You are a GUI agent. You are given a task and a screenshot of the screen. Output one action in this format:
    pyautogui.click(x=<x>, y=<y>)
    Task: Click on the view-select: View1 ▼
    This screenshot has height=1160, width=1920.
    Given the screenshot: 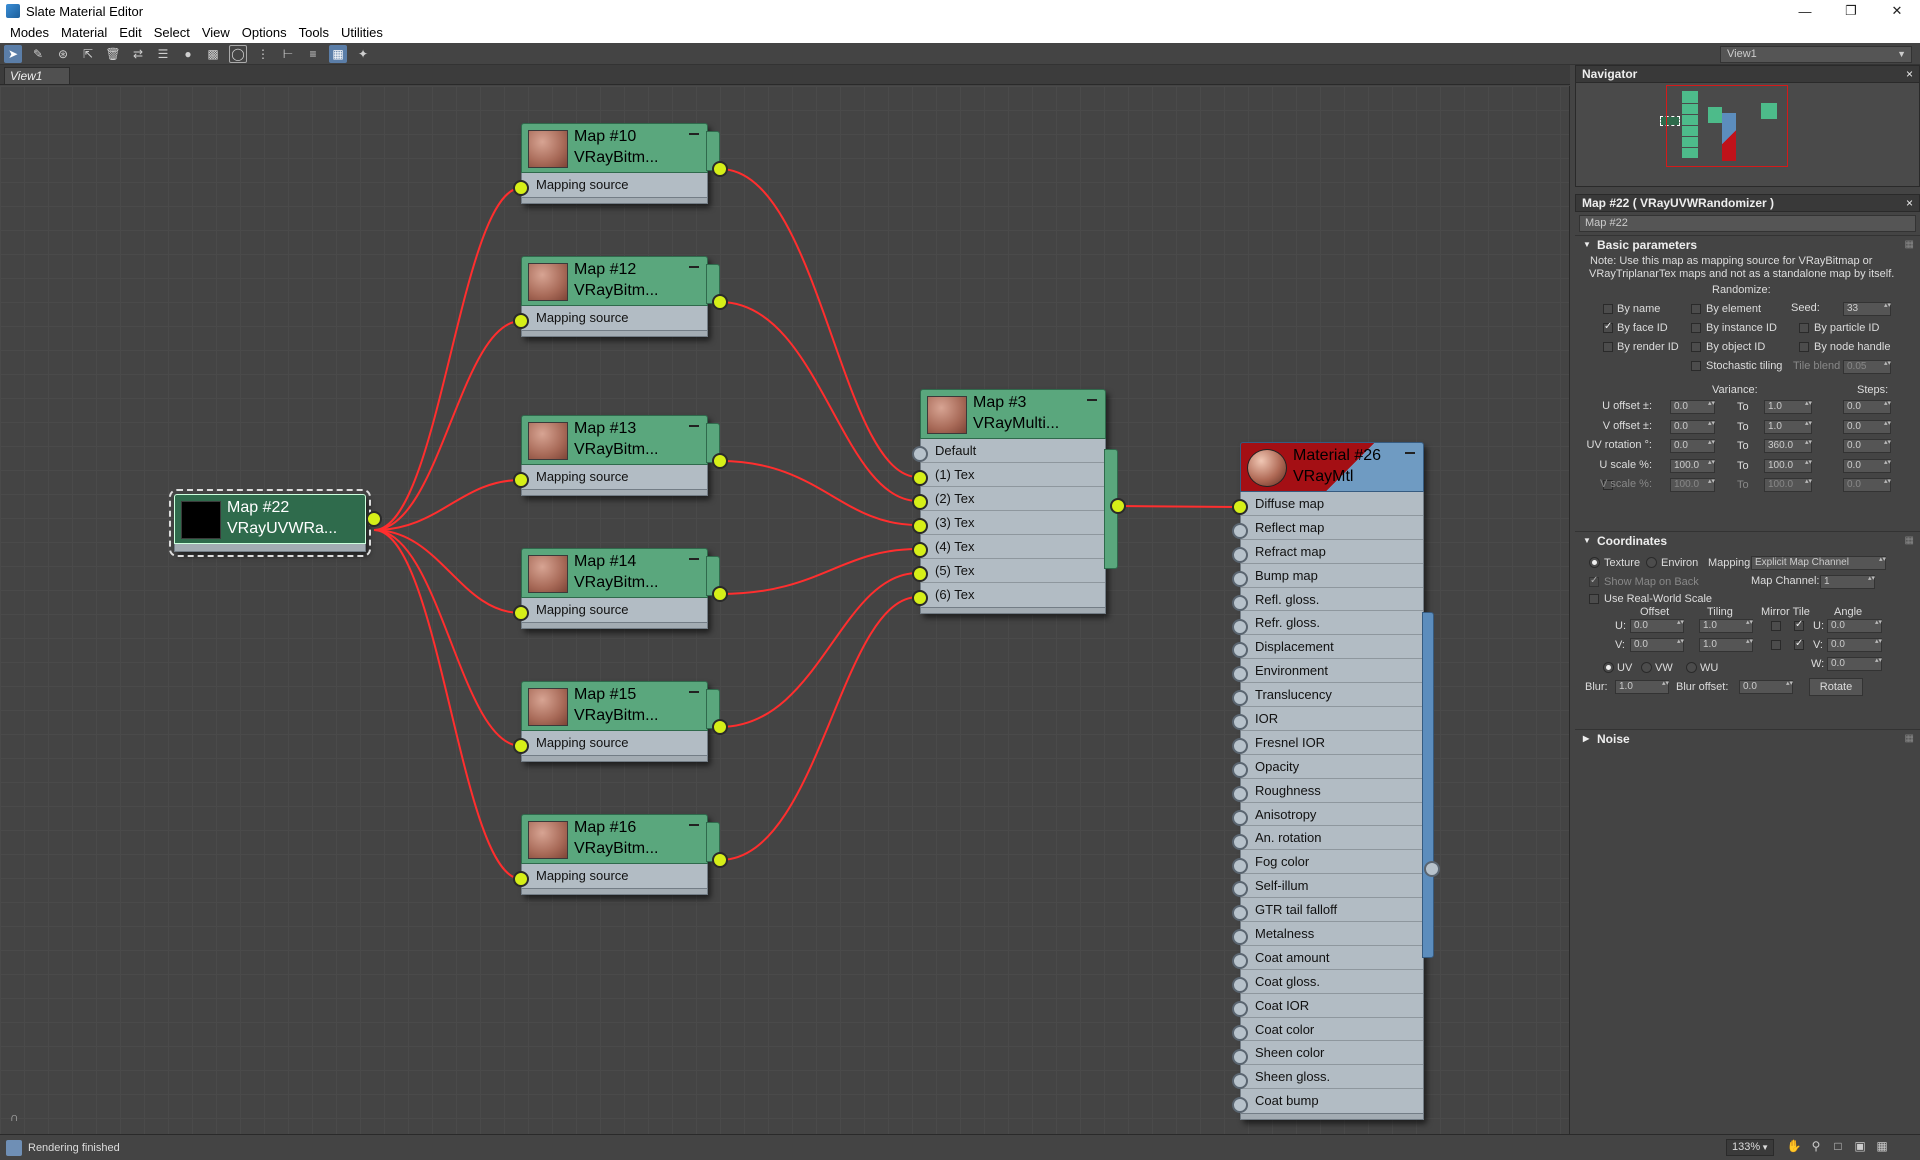 What is the action you would take?
    pyautogui.click(x=1816, y=54)
    